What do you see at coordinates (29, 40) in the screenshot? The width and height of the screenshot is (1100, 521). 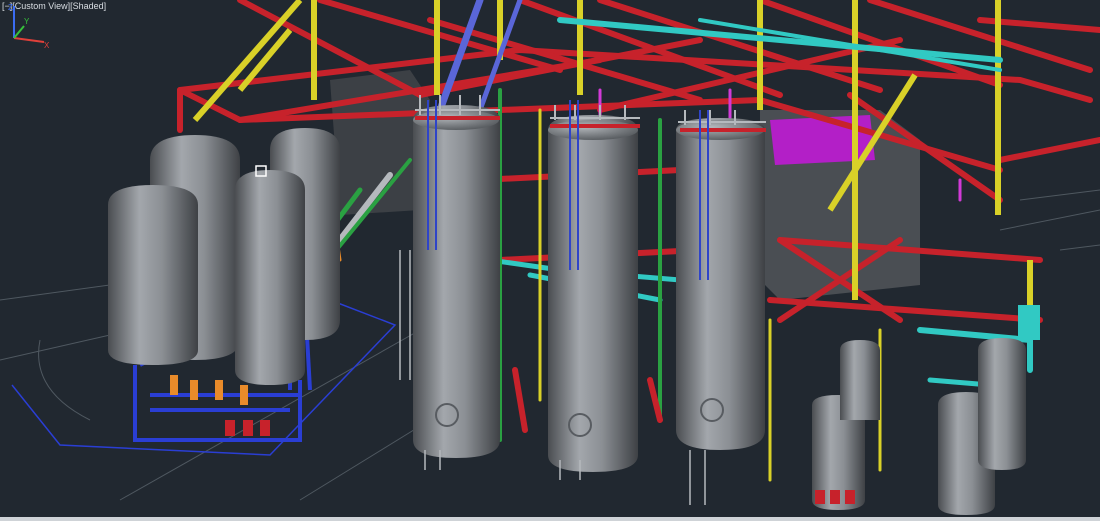 I see `x-axis` at bounding box center [29, 40].